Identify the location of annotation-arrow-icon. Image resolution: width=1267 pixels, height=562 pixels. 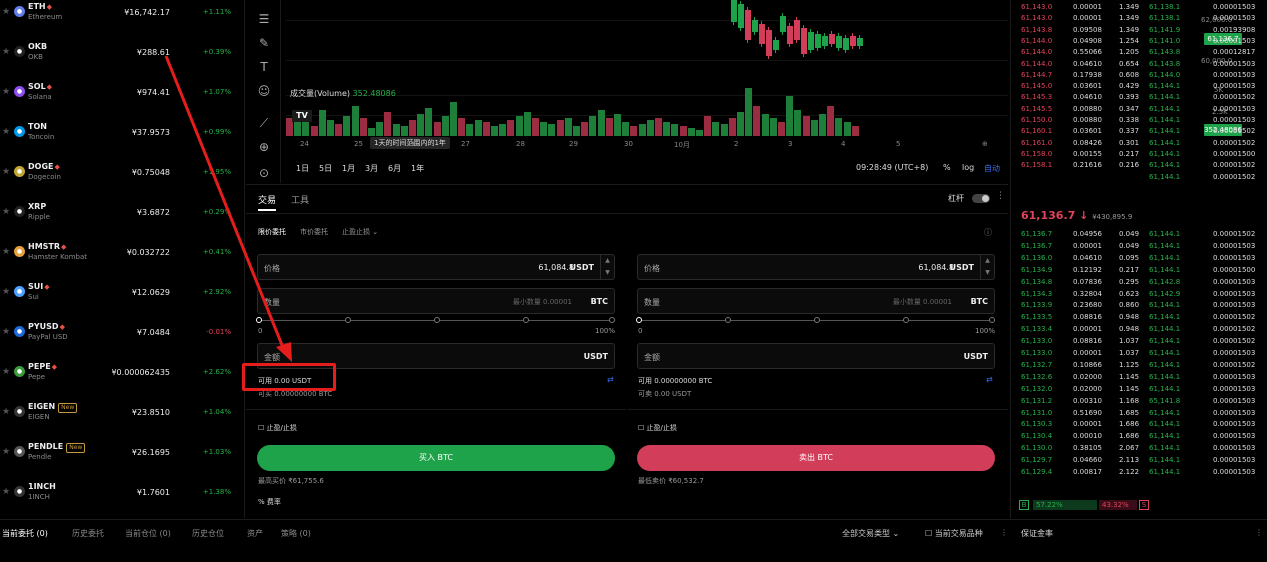
(228, 208).